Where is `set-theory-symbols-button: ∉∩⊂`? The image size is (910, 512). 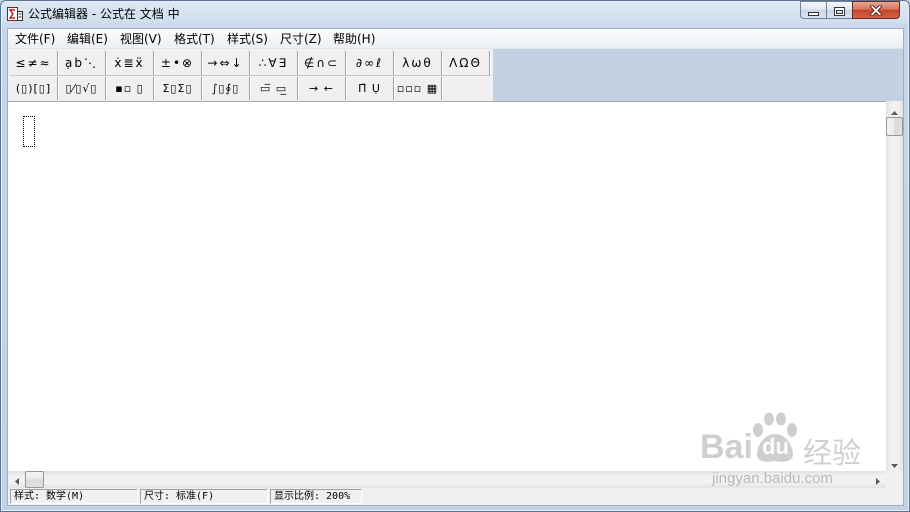
set-theory-symbols-button: ∉∩⊂ is located at coordinates (322, 63).